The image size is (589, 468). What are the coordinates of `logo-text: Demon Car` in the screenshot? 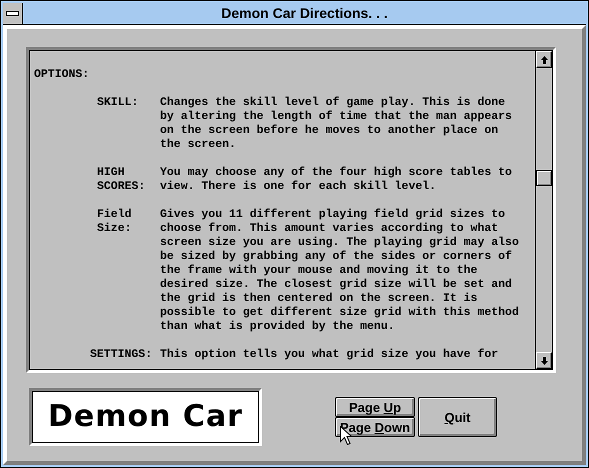 It's located at (145, 417).